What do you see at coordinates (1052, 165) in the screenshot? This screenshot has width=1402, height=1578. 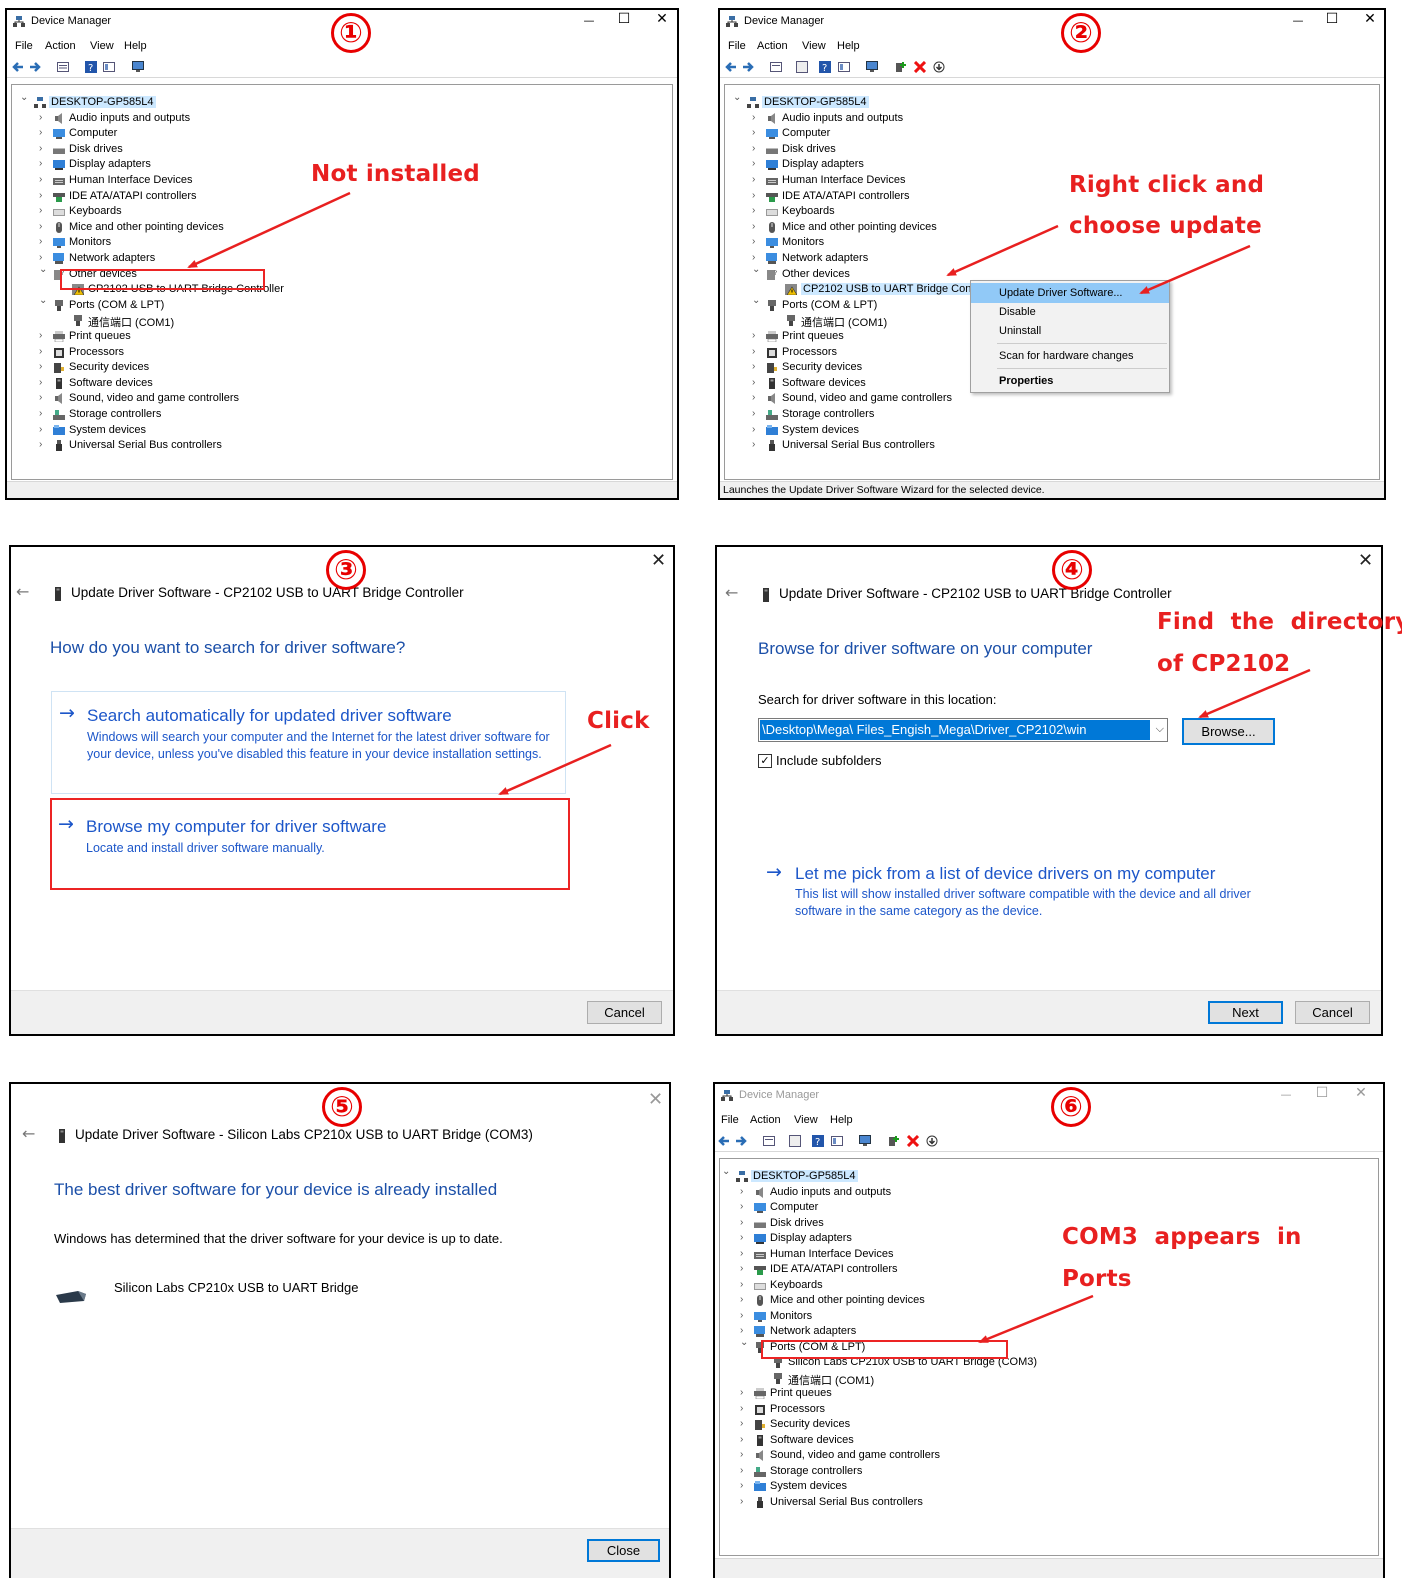 I see `tree-category-display: › Display adapters` at bounding box center [1052, 165].